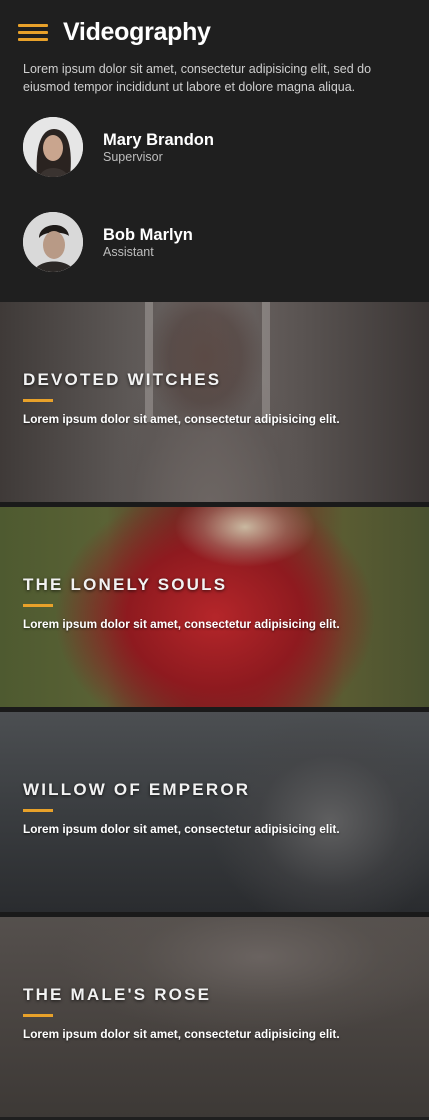 The height and width of the screenshot is (1120, 429). What do you see at coordinates (148, 234) in the screenshot?
I see `member-name: Bob Marlyn` at bounding box center [148, 234].